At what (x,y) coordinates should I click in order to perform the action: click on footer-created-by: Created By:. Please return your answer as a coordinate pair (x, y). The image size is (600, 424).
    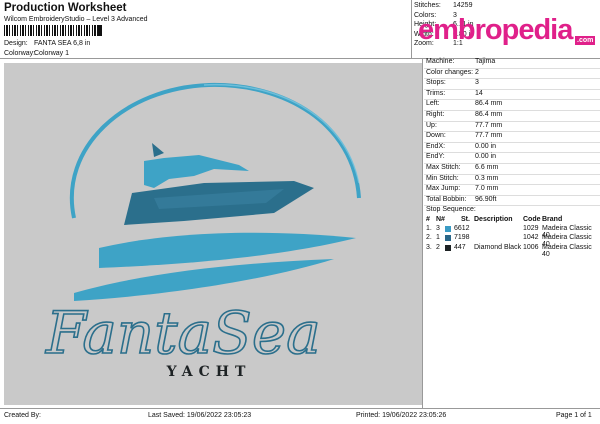
    Looking at the image, I should click on (22, 415).